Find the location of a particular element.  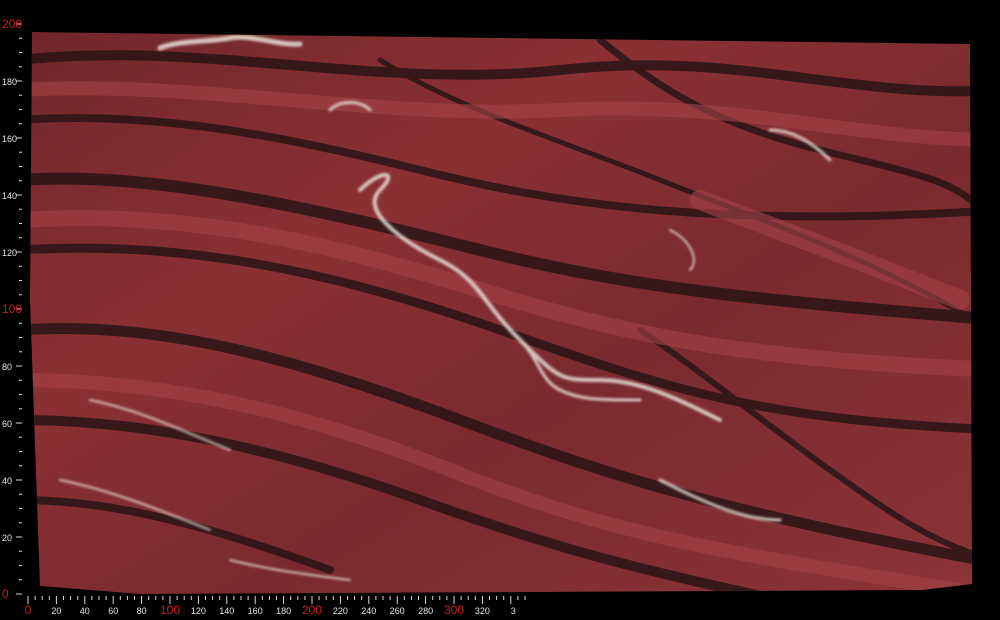

x-ruler-label: 260 is located at coordinates (397, 611).